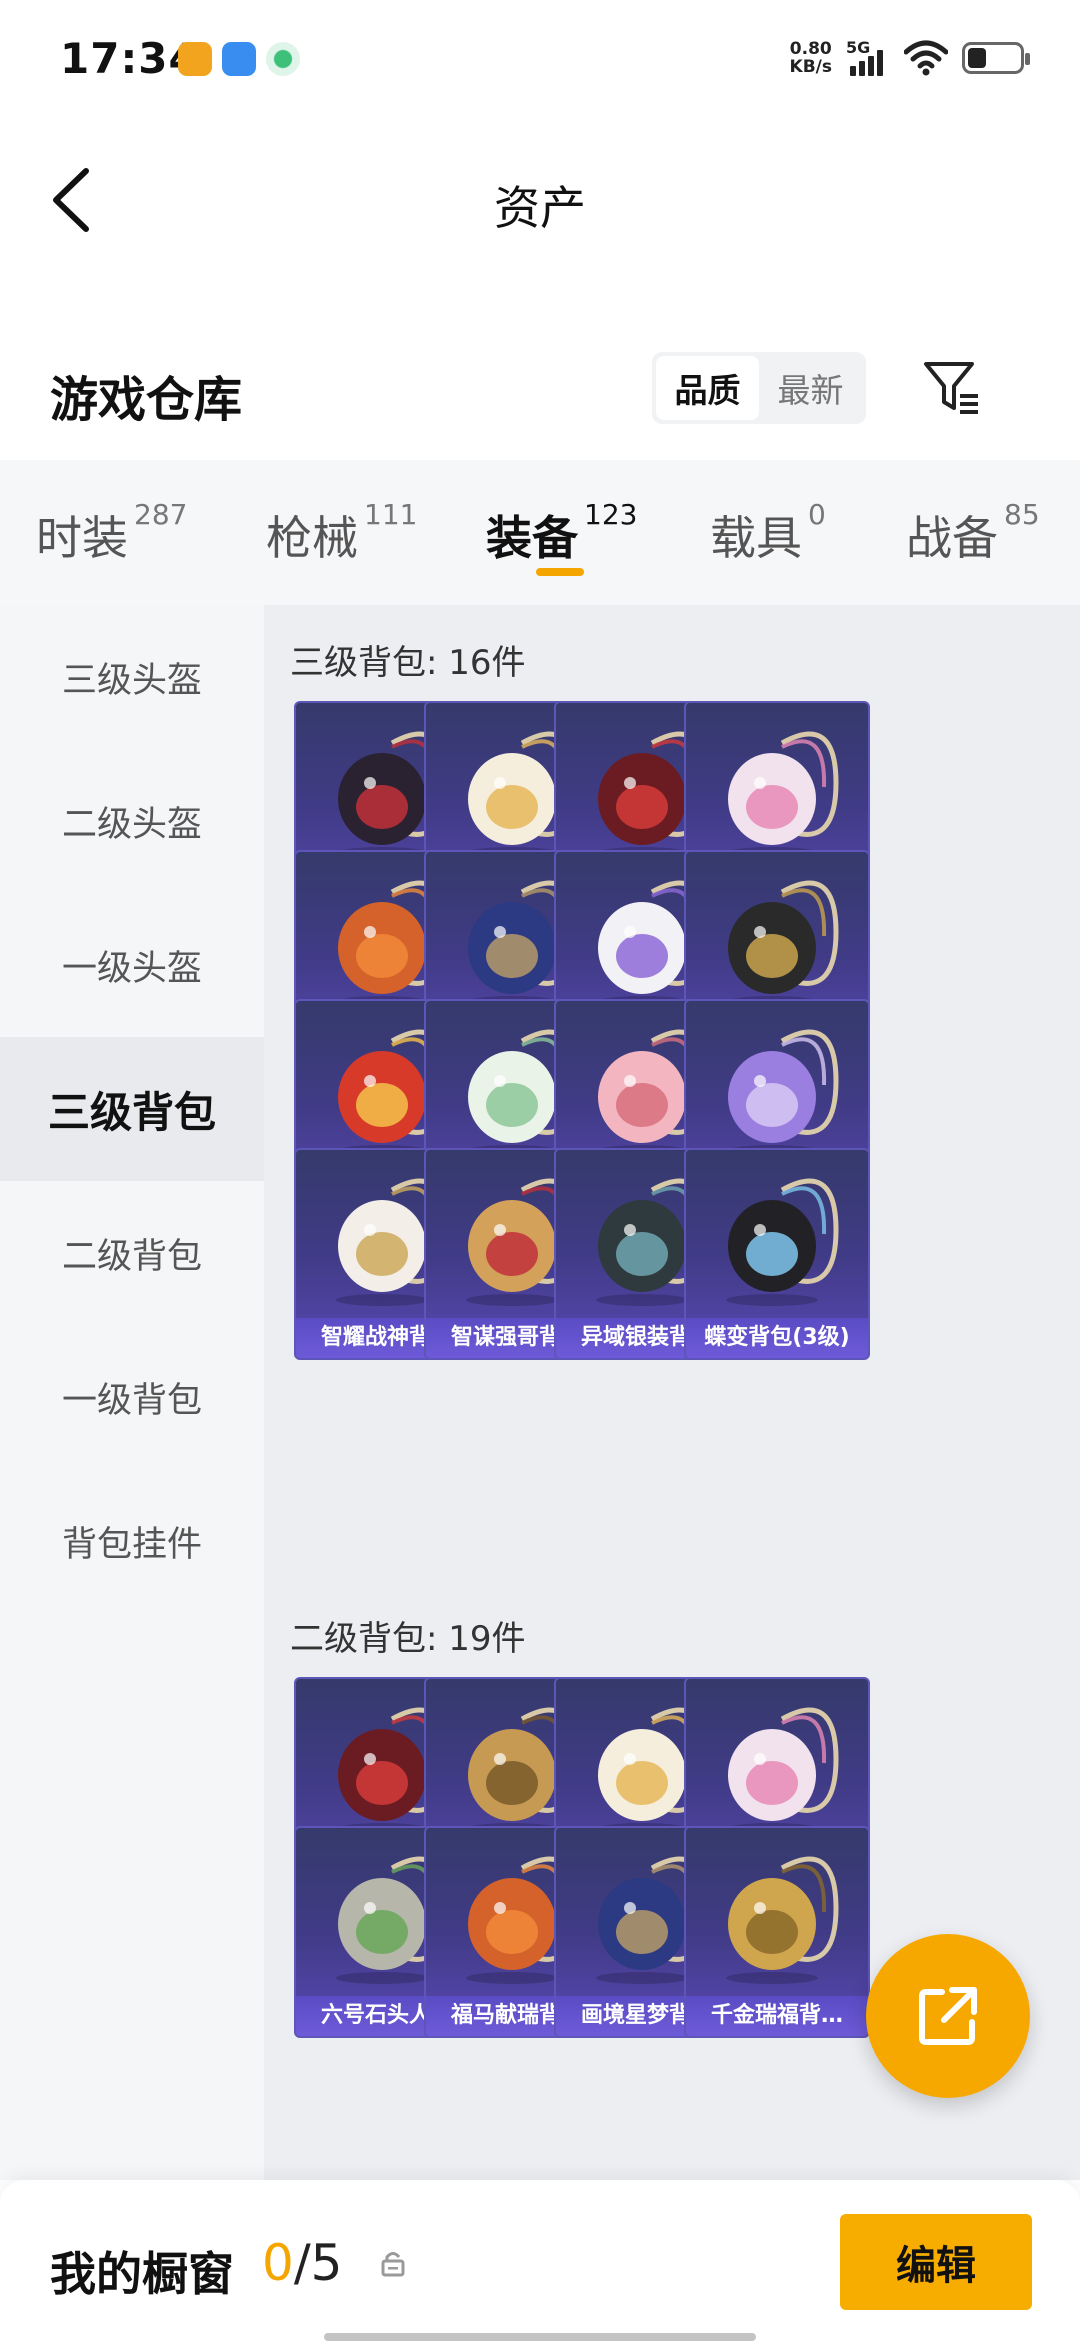 The image size is (1080, 2344). What do you see at coordinates (408, 663) in the screenshot?
I see `group-title: 三级背包: 16件` at bounding box center [408, 663].